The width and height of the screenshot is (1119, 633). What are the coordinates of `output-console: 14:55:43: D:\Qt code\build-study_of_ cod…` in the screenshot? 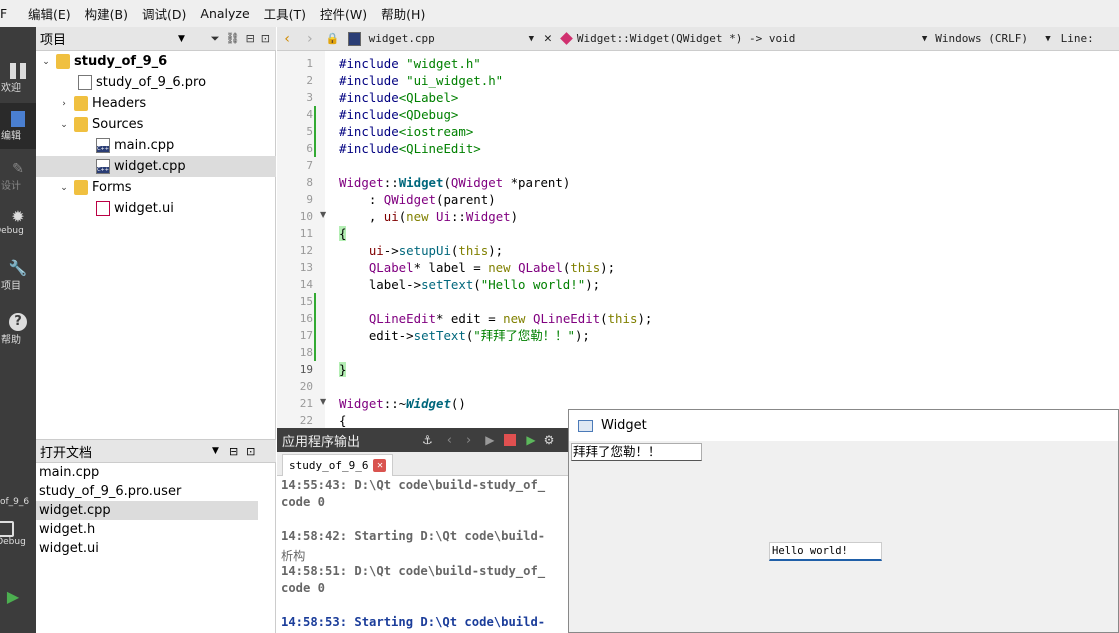 It's located at (423, 554).